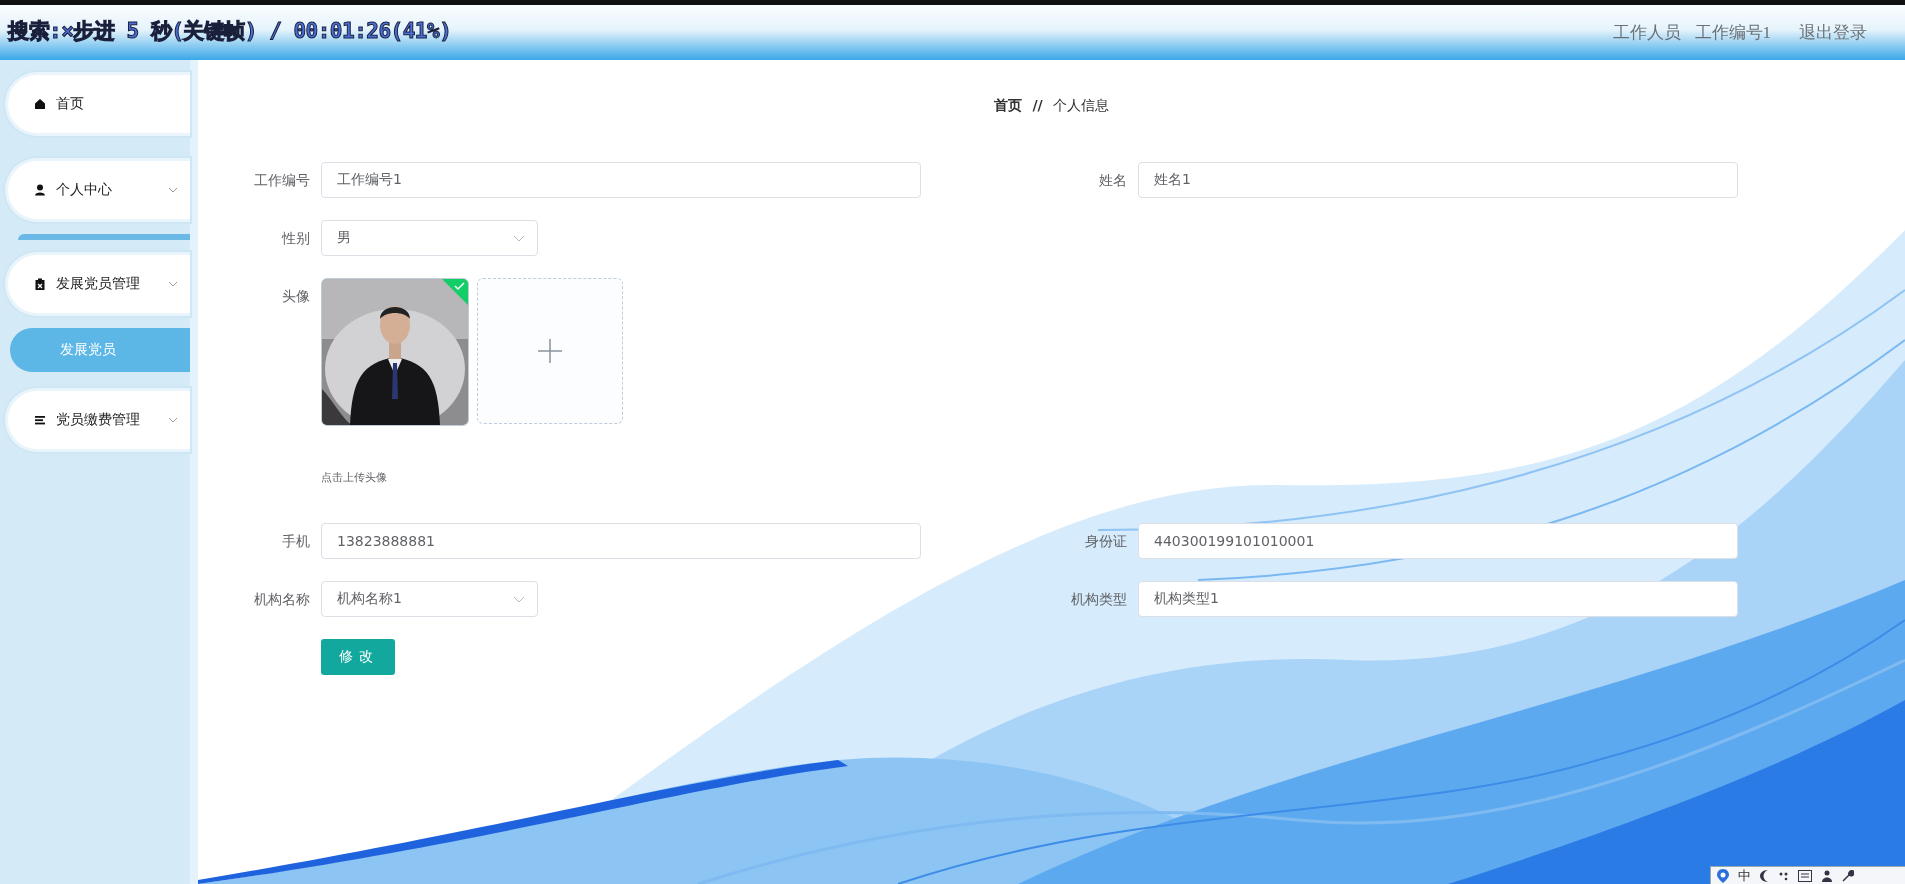  I want to click on wrench-icon, so click(1848, 875).